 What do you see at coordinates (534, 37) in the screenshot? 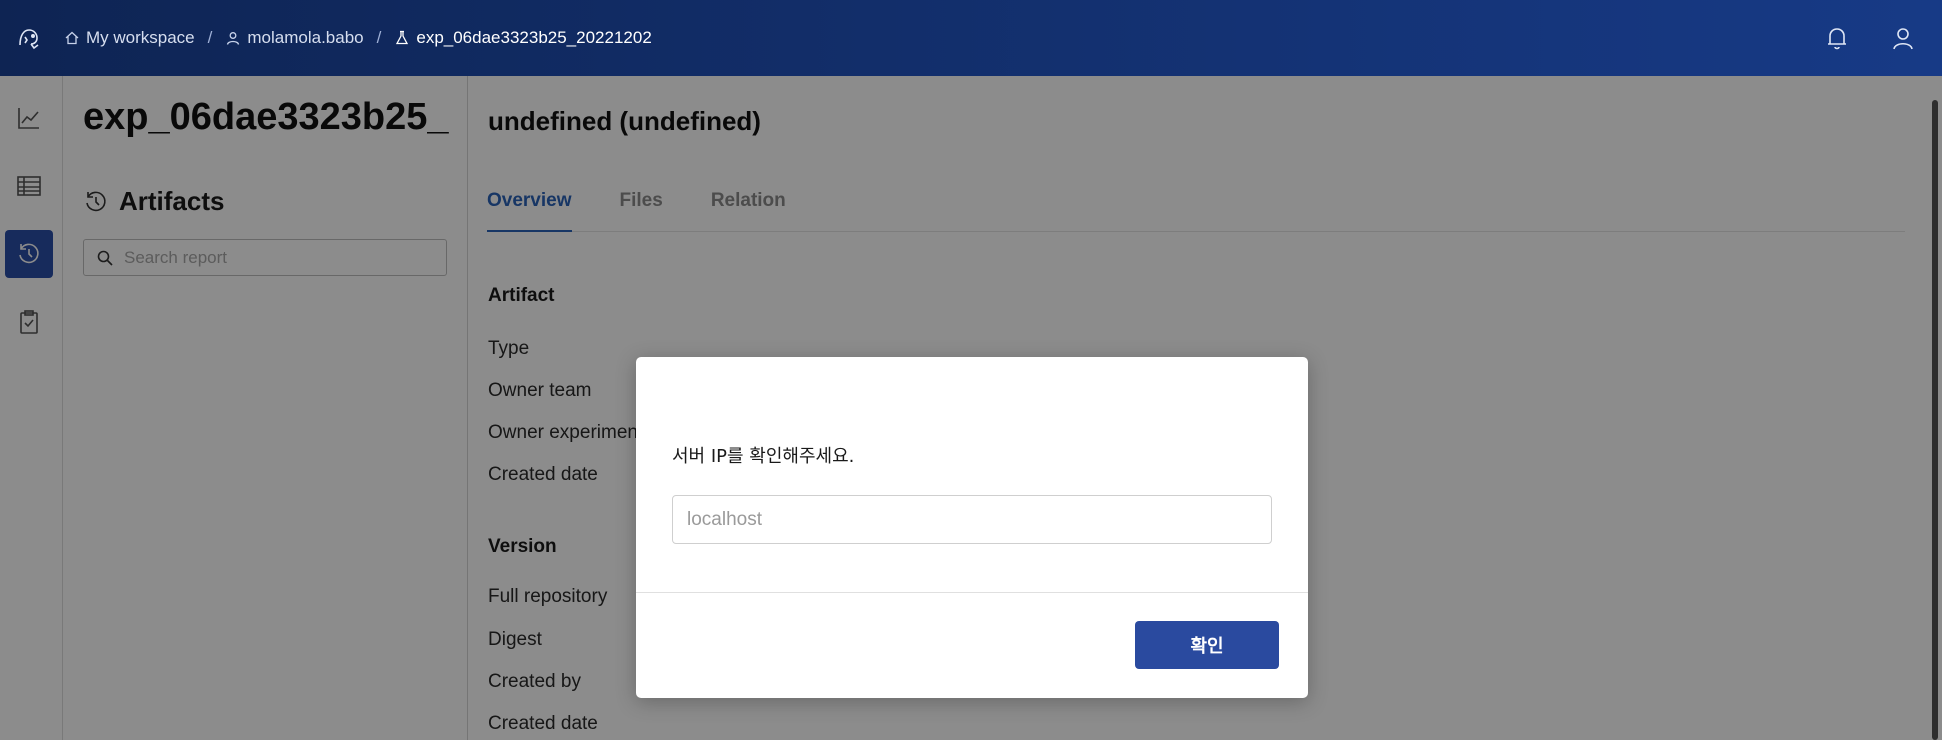
I see `breadcrumb-experiment-label: exp_06dae3323b25_20221202` at bounding box center [534, 37].